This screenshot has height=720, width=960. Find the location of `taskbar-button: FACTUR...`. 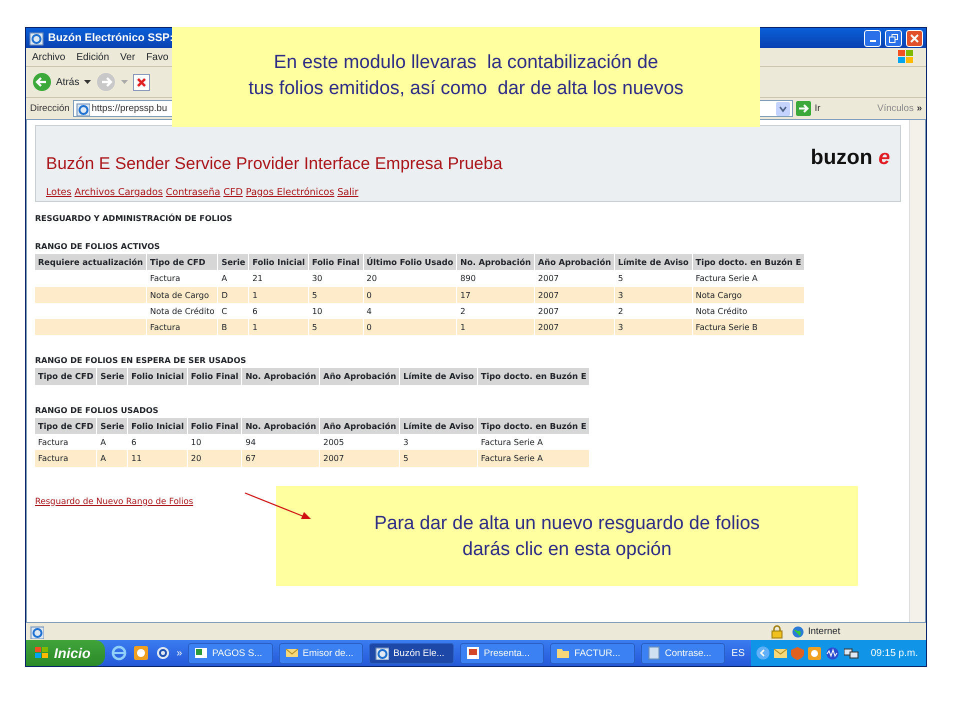

taskbar-button: FACTUR... is located at coordinates (592, 653).